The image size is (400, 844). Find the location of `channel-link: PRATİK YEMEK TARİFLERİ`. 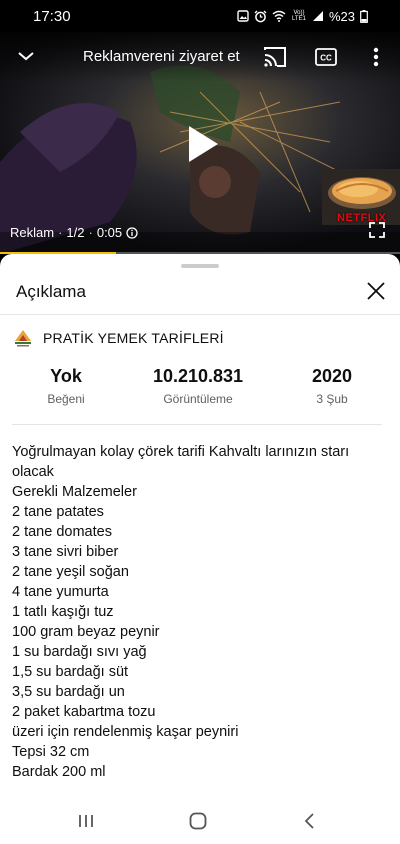

channel-link: PRATİK YEMEK TARİFLERİ is located at coordinates (118, 338).